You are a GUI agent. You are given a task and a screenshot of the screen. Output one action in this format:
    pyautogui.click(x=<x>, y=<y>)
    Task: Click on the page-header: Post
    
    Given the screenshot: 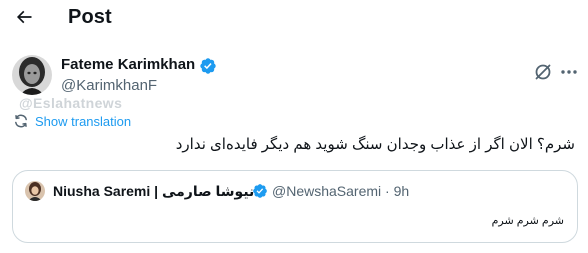 What is the action you would take?
    pyautogui.click(x=294, y=18)
    